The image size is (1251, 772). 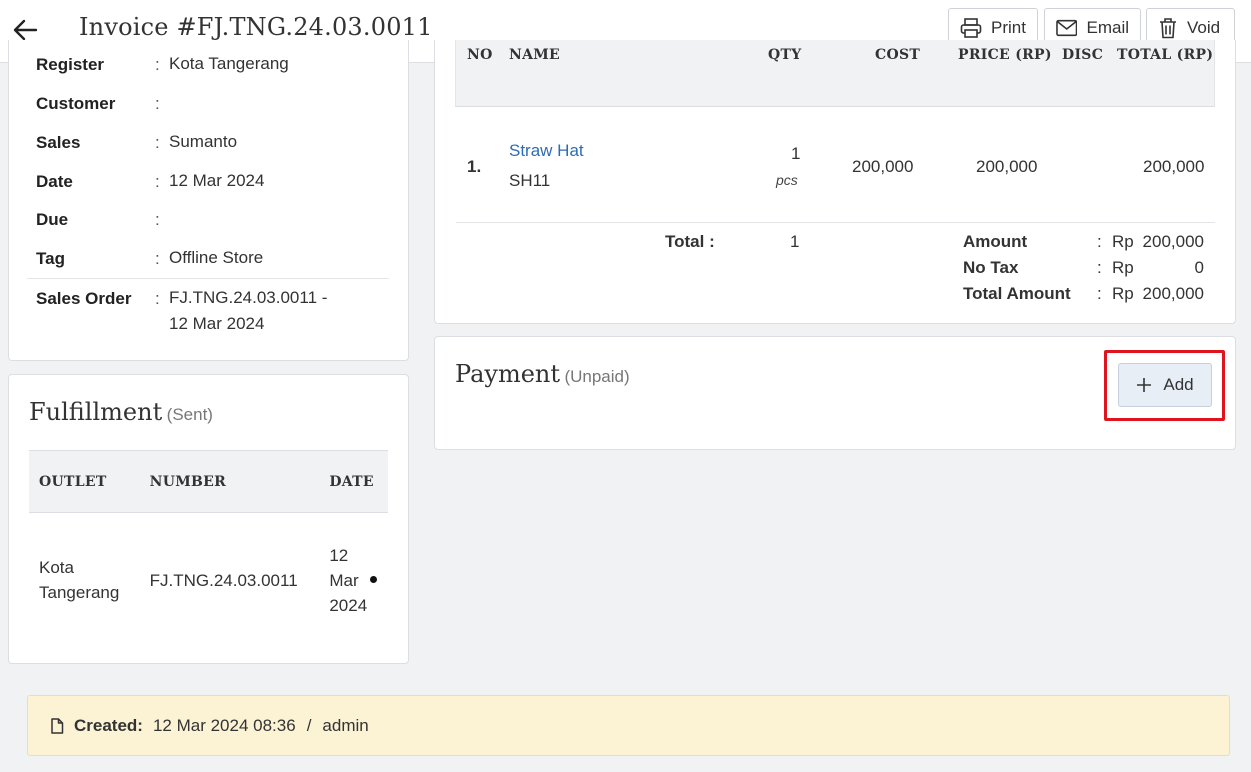 What do you see at coordinates (54, 181) in the screenshot?
I see `info-label: Date` at bounding box center [54, 181].